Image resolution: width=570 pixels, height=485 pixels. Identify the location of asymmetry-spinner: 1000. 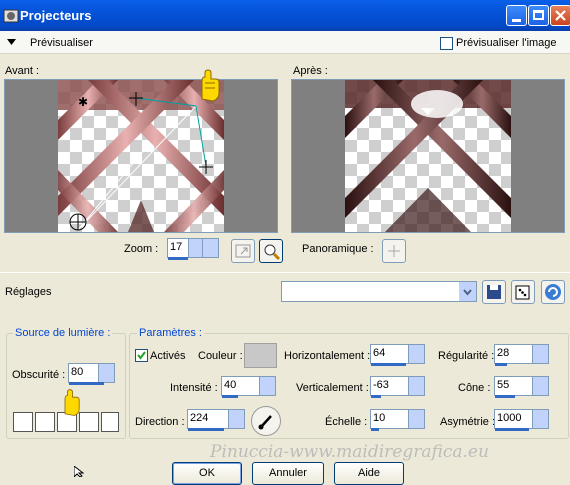
(521, 420).